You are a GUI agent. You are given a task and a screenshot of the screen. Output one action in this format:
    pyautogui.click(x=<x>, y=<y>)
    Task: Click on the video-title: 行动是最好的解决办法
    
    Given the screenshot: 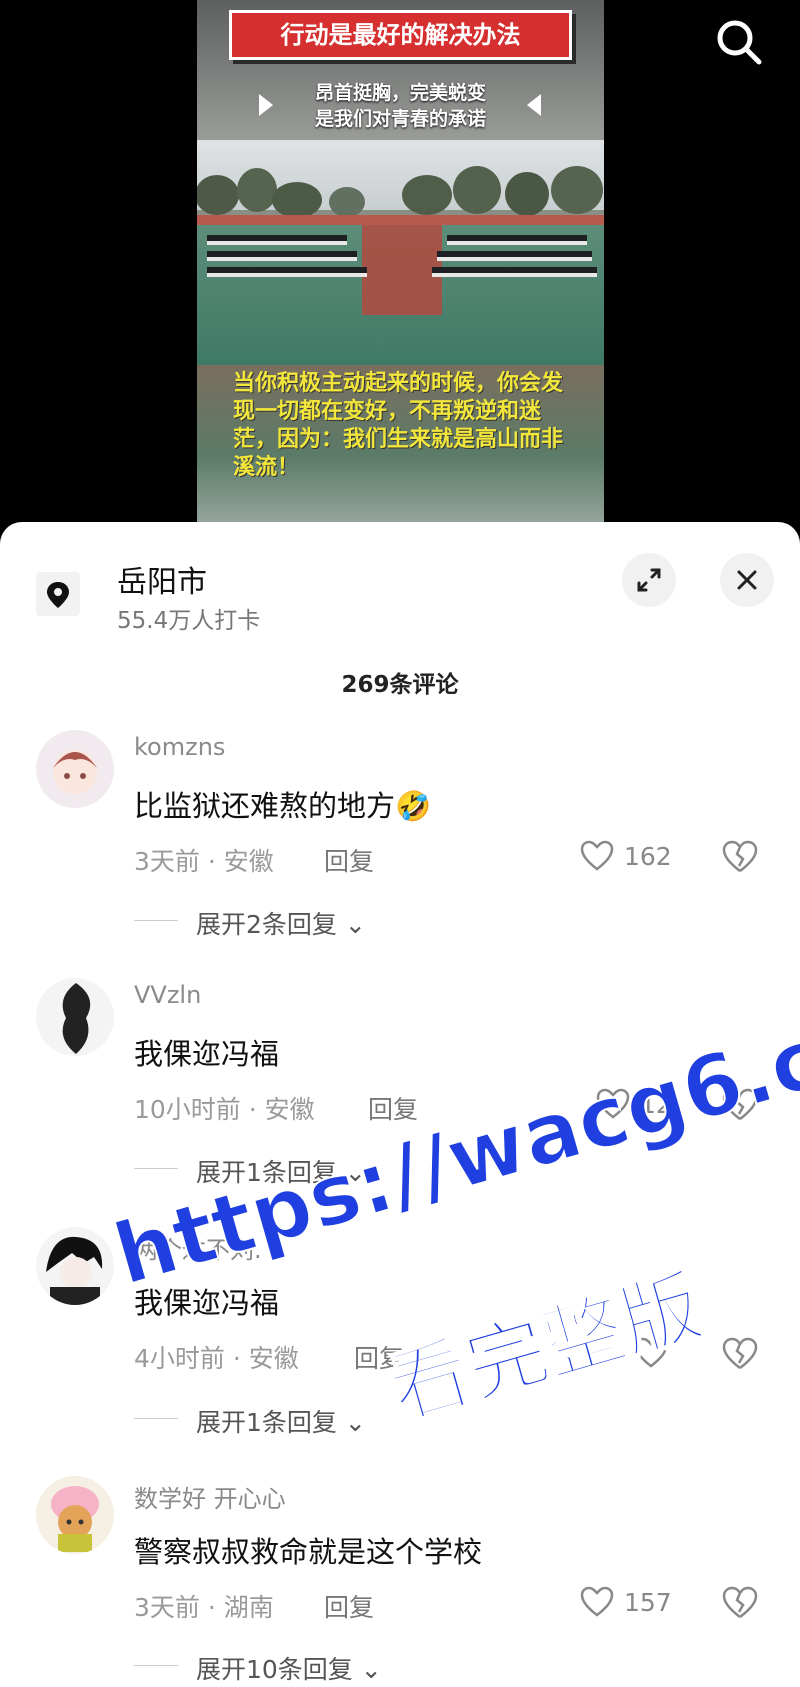 What is the action you would take?
    pyautogui.click(x=400, y=35)
    